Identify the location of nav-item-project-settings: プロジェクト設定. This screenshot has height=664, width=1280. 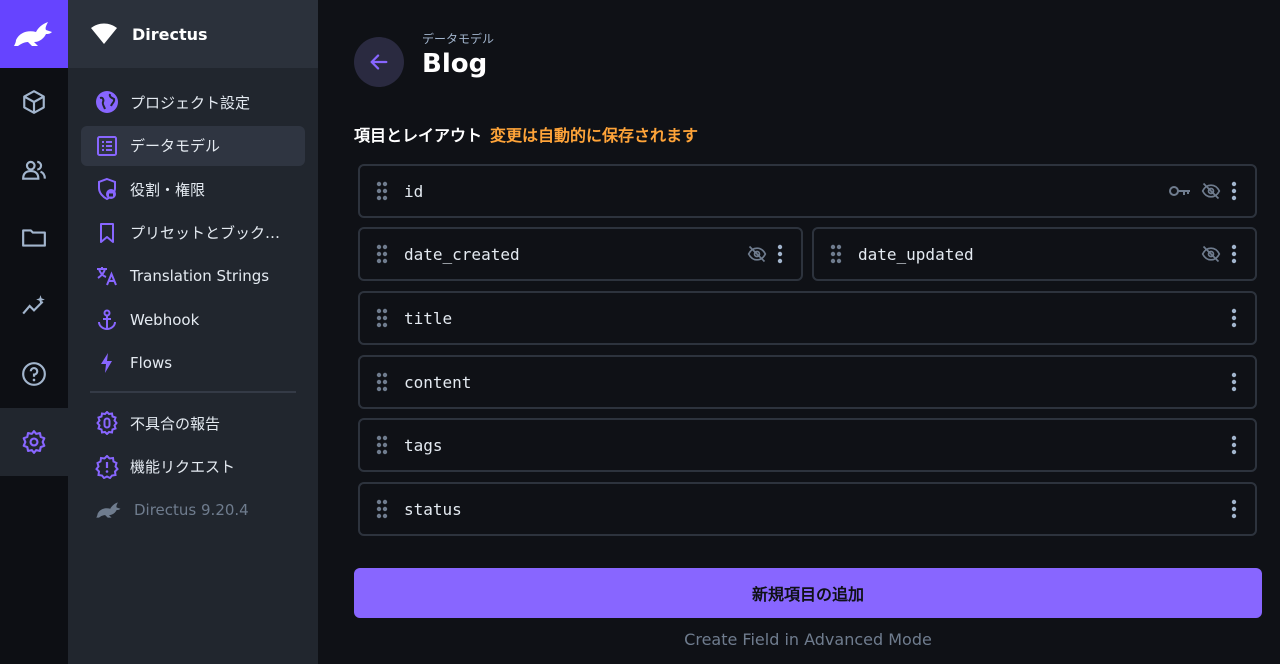
(193, 102).